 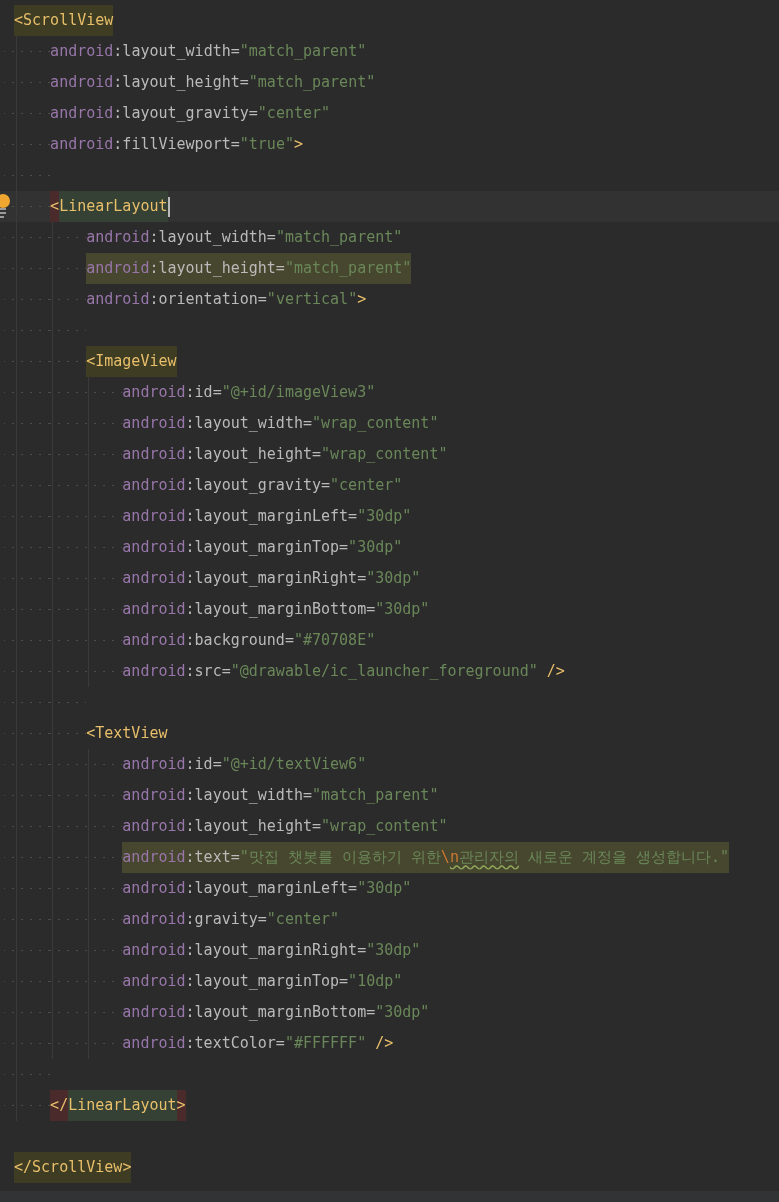 I want to click on code-line: android:background="#70708E", so click(x=249, y=640).